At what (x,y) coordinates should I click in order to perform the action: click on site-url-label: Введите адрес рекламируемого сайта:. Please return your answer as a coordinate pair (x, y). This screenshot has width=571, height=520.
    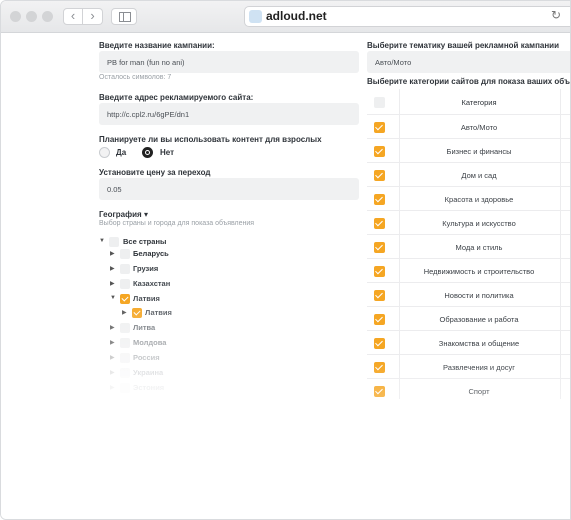
    Looking at the image, I should click on (176, 97).